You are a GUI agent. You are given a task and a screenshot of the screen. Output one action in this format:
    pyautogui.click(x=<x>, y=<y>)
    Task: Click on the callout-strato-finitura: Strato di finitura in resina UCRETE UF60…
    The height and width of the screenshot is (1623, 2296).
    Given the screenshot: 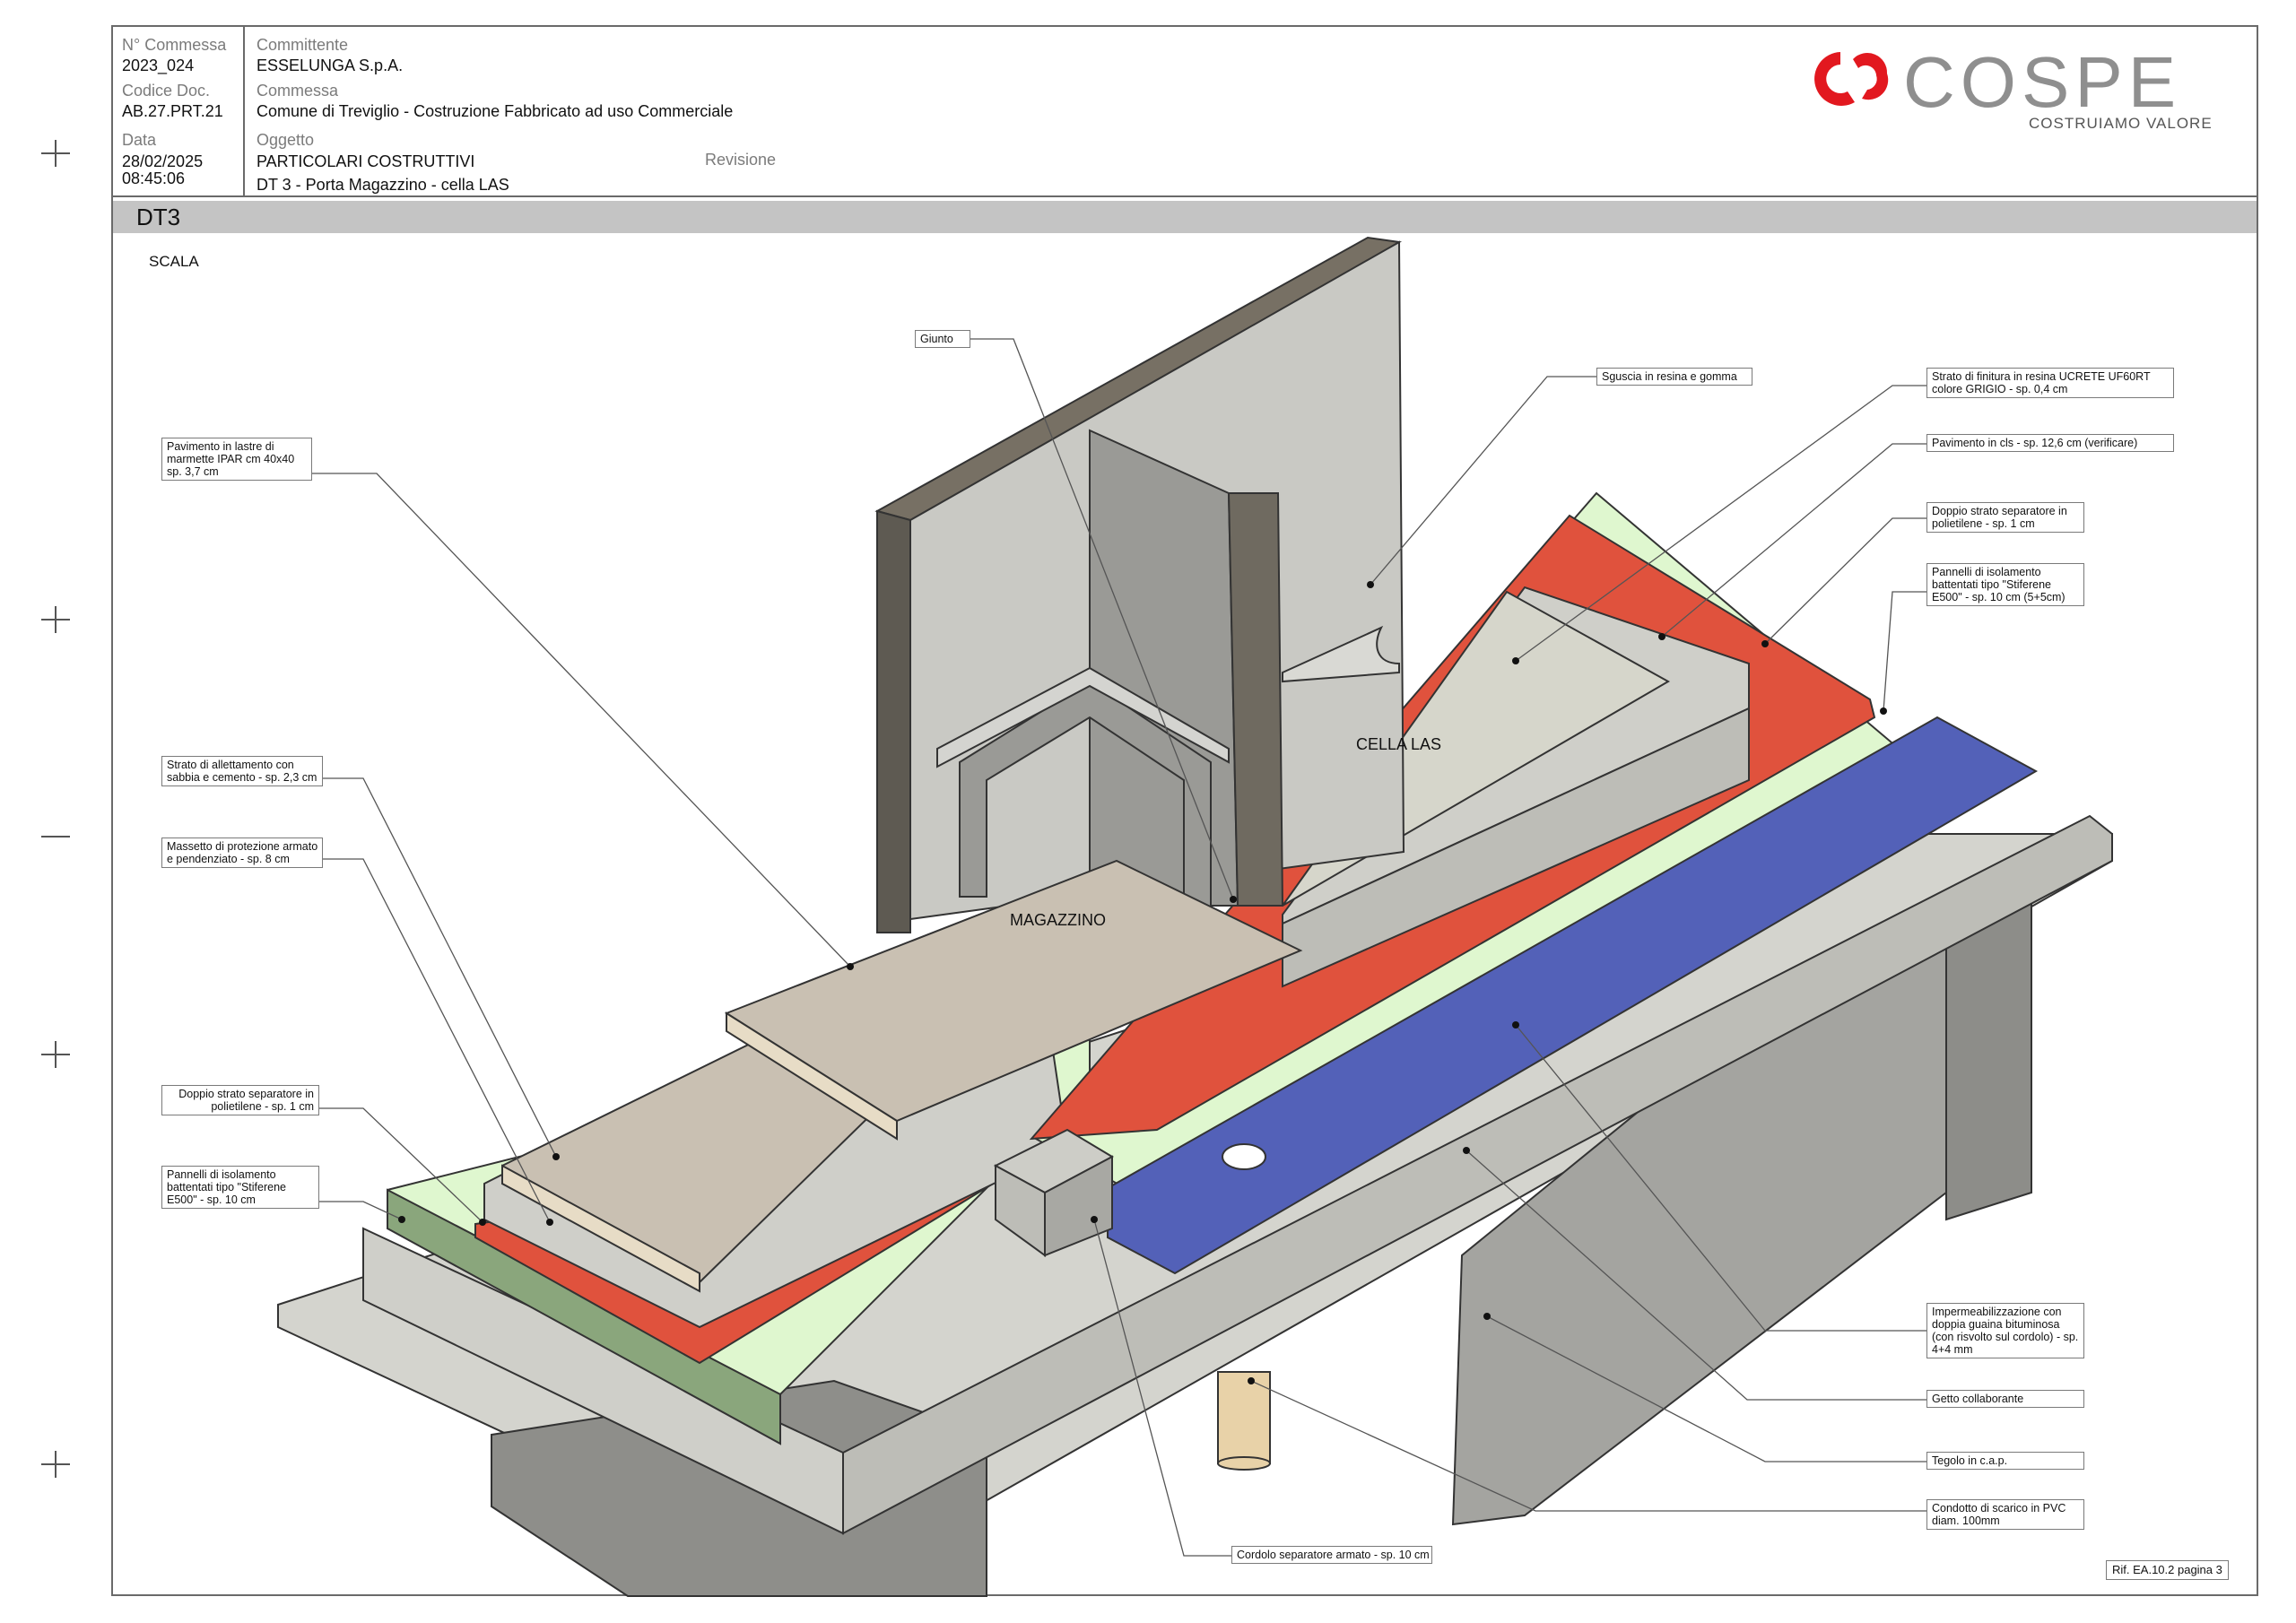 What is the action you would take?
    pyautogui.click(x=2050, y=383)
    